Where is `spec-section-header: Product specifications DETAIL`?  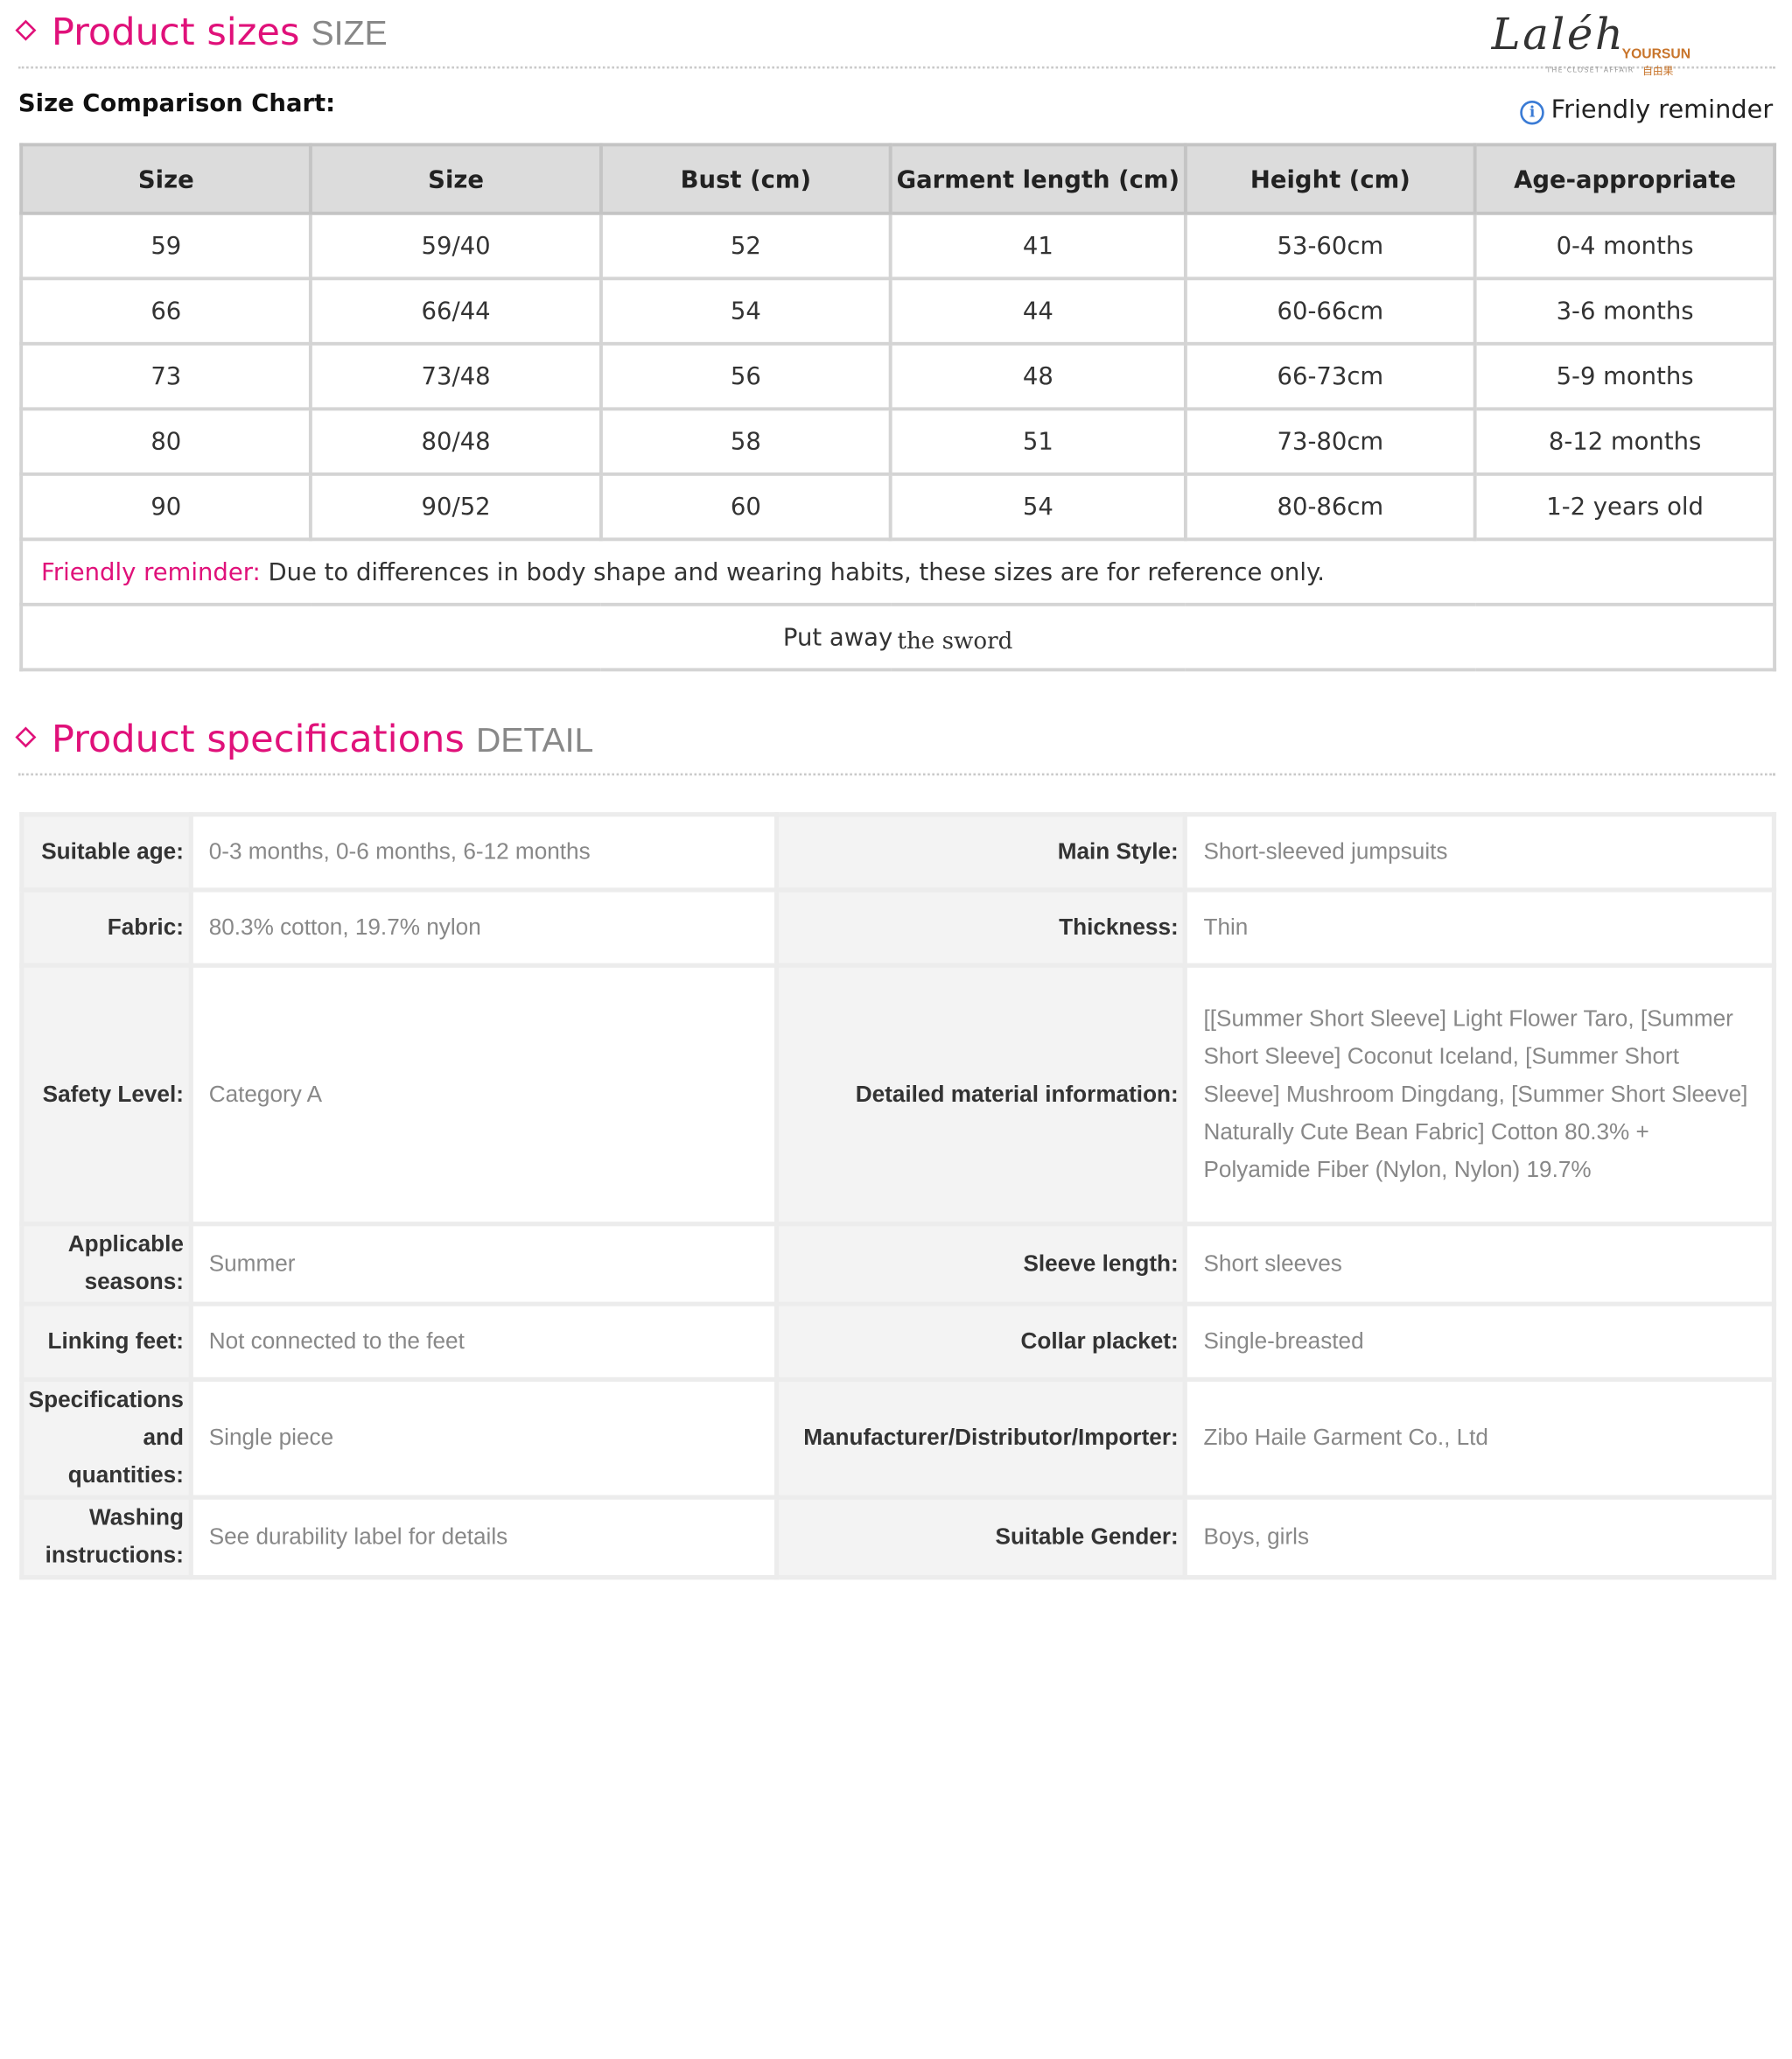 spec-section-header: Product specifications DETAIL is located at coordinates (304, 738).